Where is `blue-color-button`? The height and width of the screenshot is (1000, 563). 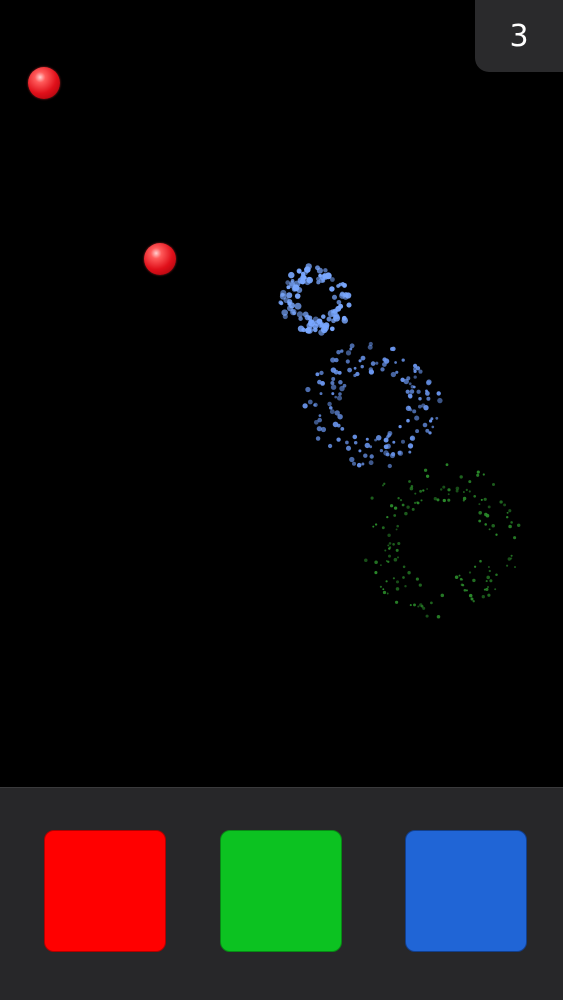 blue-color-button is located at coordinates (466, 891).